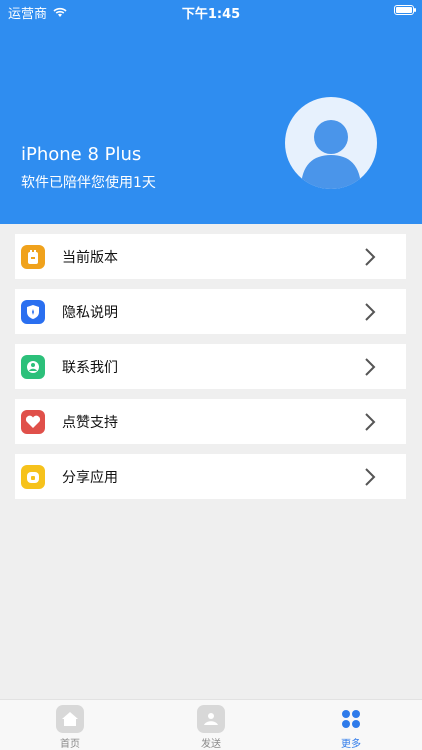 Image resolution: width=422 pixels, height=750 pixels. What do you see at coordinates (88, 183) in the screenshot?
I see `usage-text: 软件已陪伴您使用1天` at bounding box center [88, 183].